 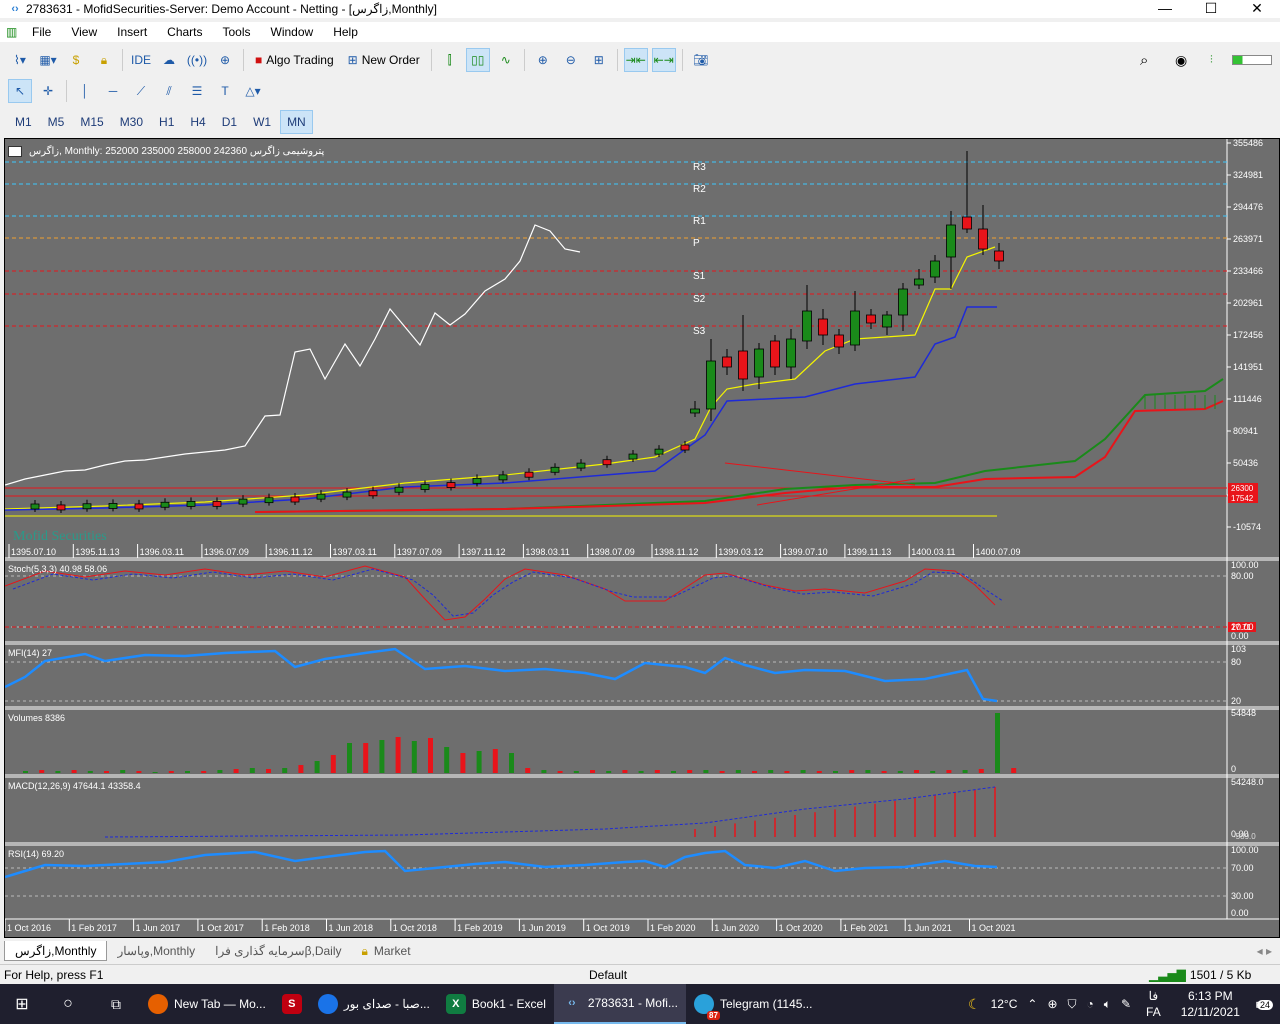 What do you see at coordinates (104, 60) in the screenshot?
I see `lock-icon: 🔒︎` at bounding box center [104, 60].